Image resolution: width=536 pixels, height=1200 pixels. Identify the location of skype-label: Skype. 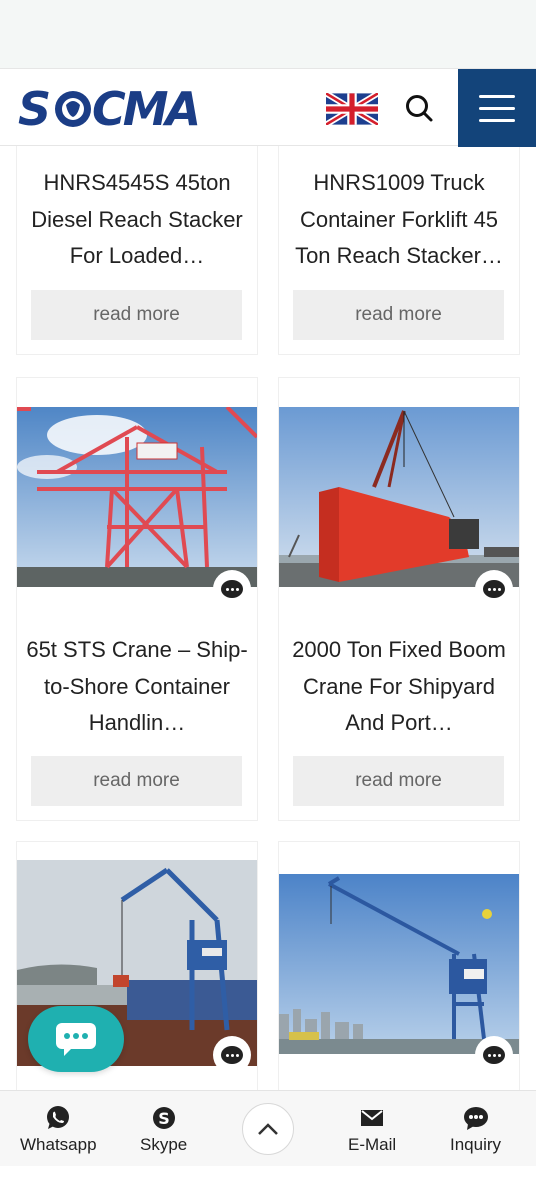
(164, 1144).